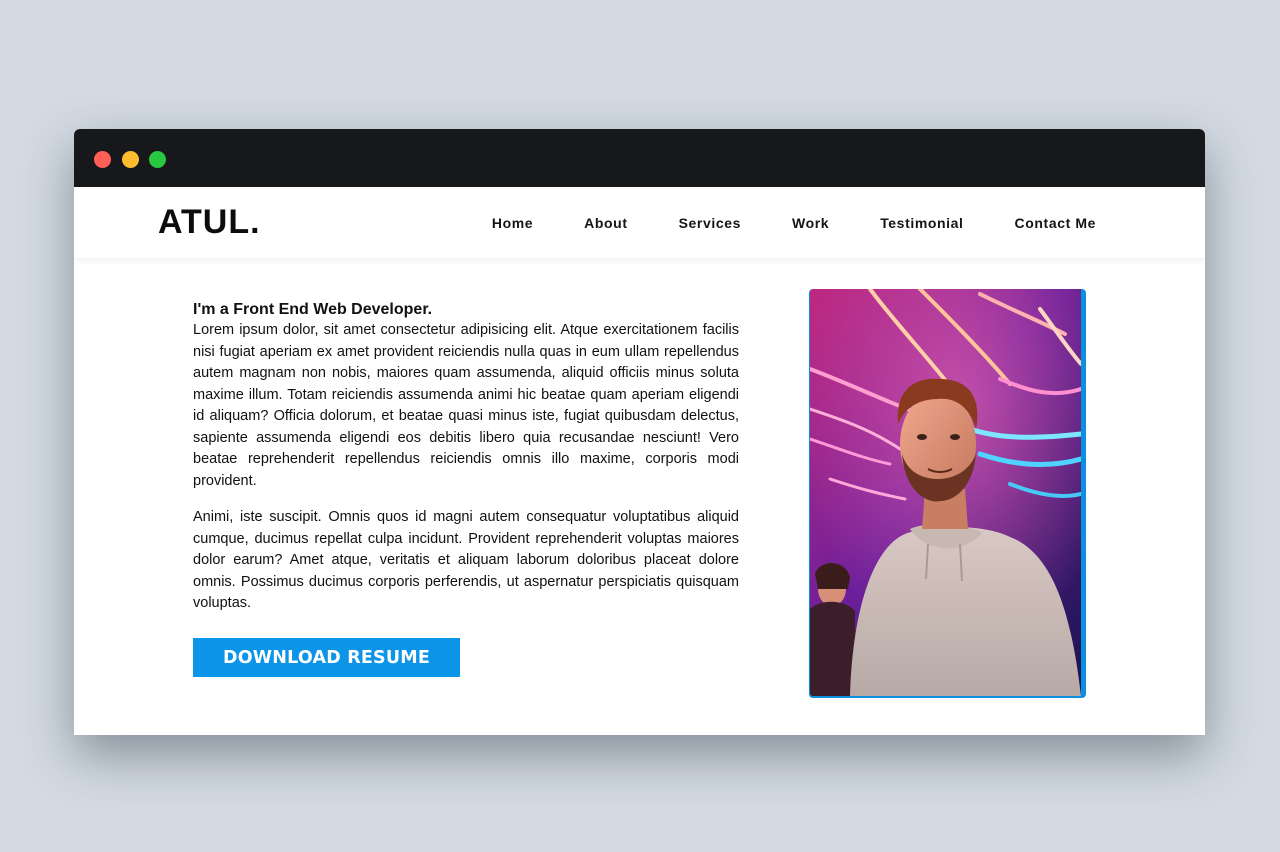  I want to click on close-dot-icon, so click(102, 159).